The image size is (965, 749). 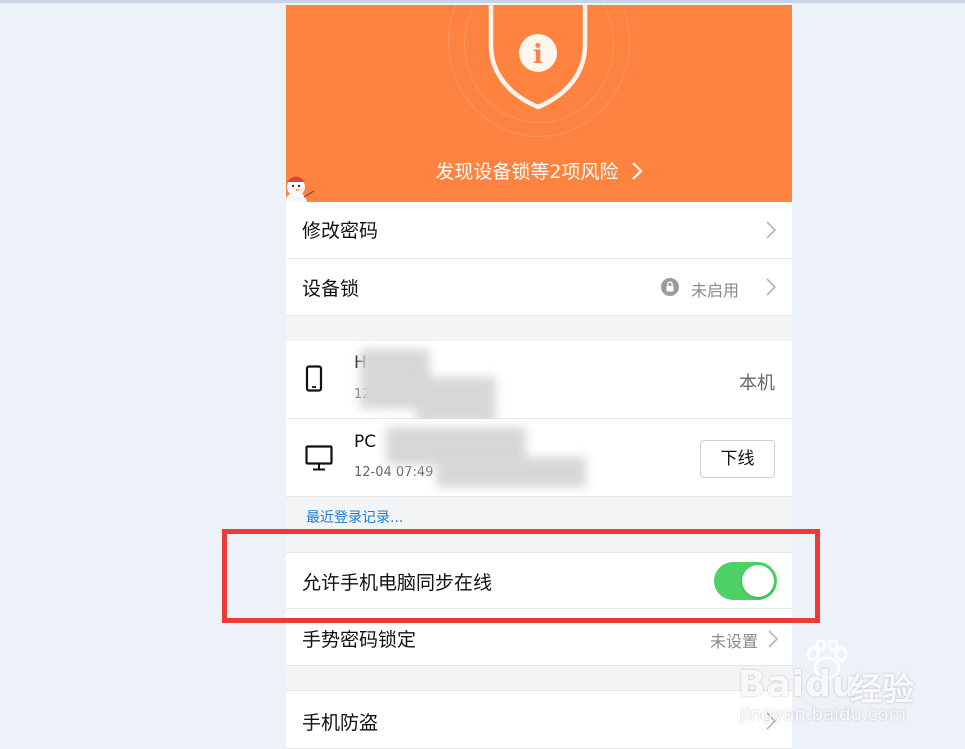 I want to click on baidu-jingyan-watermark: Baidu 经验 jingyan.baidu.com, so click(x=848, y=685).